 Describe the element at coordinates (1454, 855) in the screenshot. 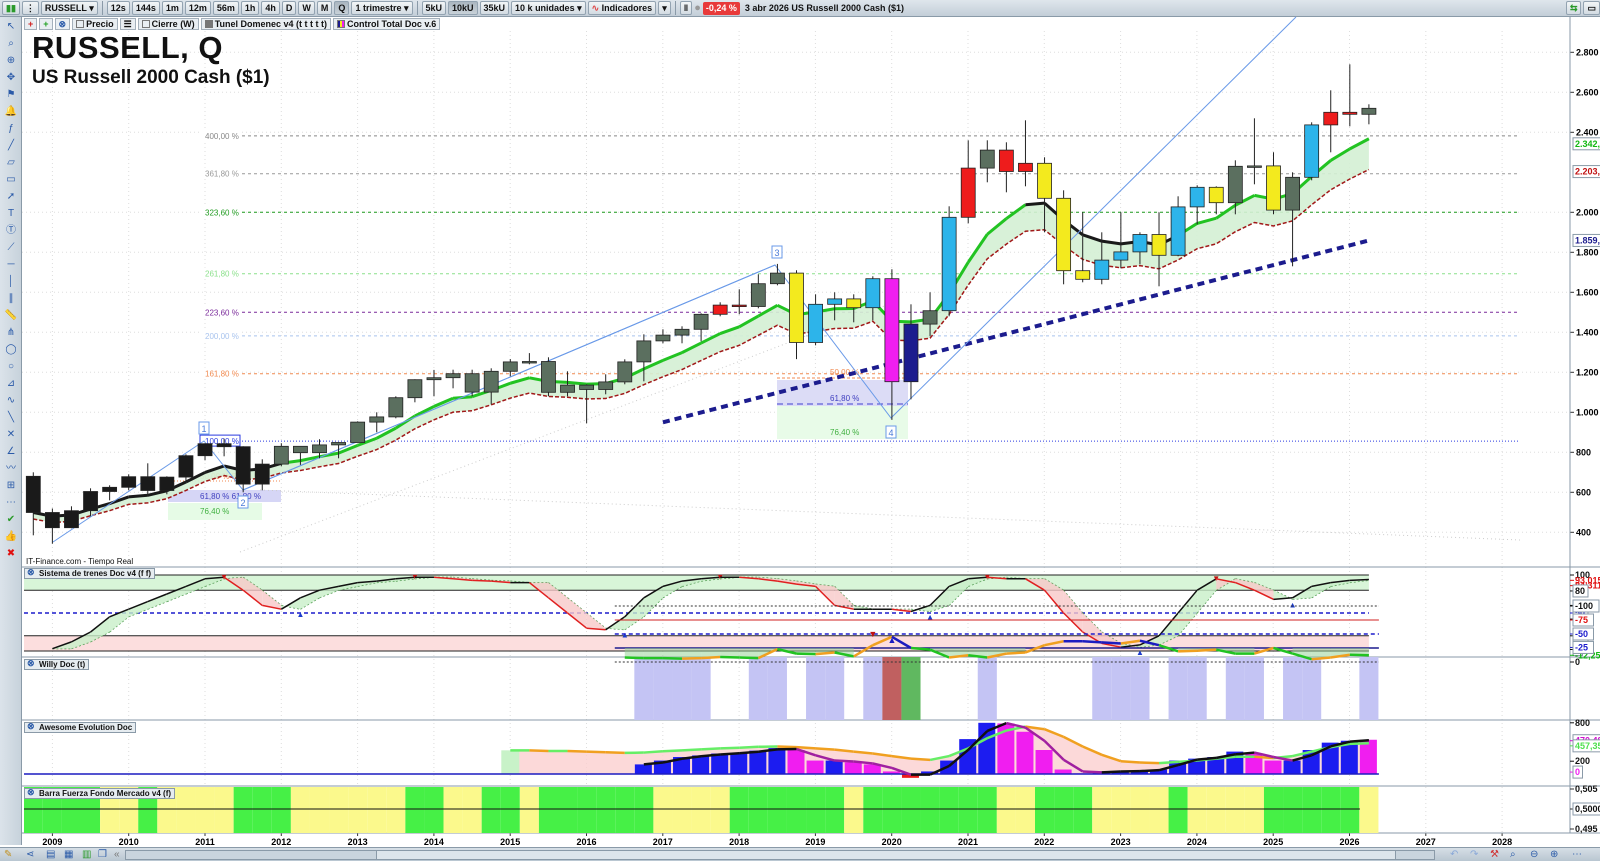

I see `undo-icon: ↶` at that location.